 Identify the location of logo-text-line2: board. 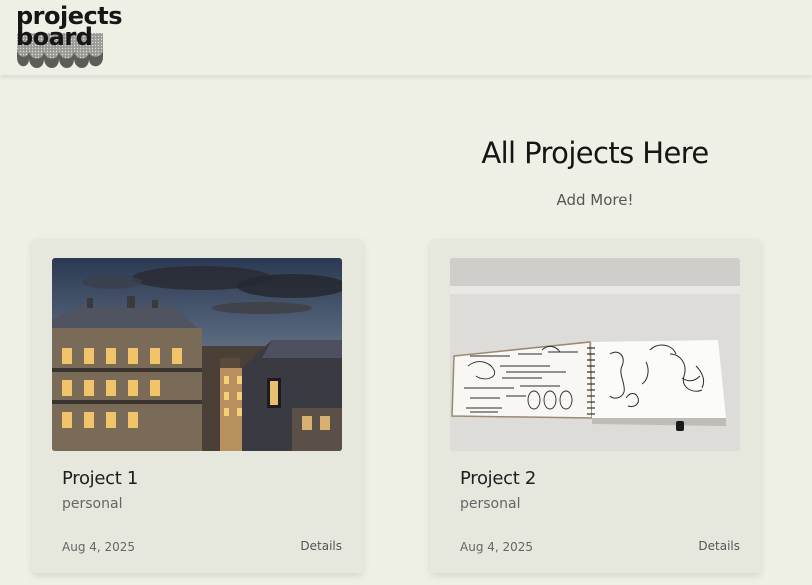
(54, 37).